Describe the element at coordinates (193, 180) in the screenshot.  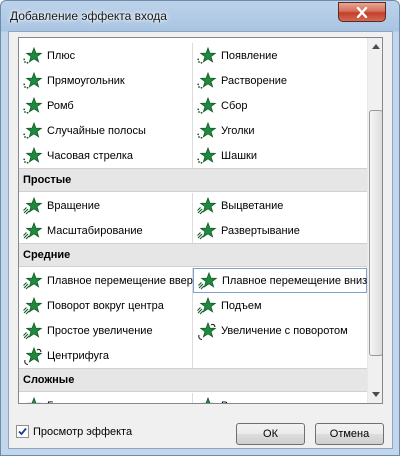
I see `category-header: Простые` at that location.